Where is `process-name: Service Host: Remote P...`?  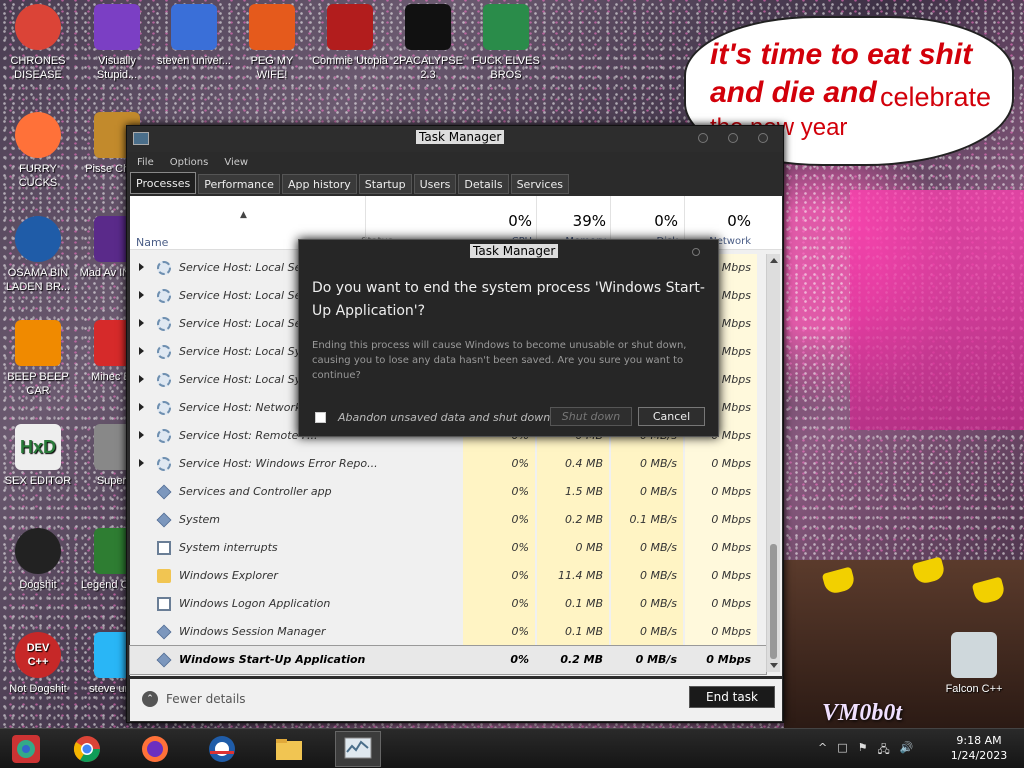
process-name: Service Host: Remote P... is located at coordinates (248, 435).